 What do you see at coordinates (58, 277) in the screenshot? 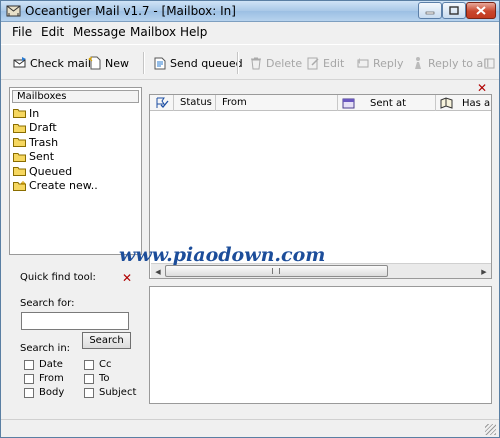
I see `quick-find-title: Quick find tool:` at bounding box center [58, 277].